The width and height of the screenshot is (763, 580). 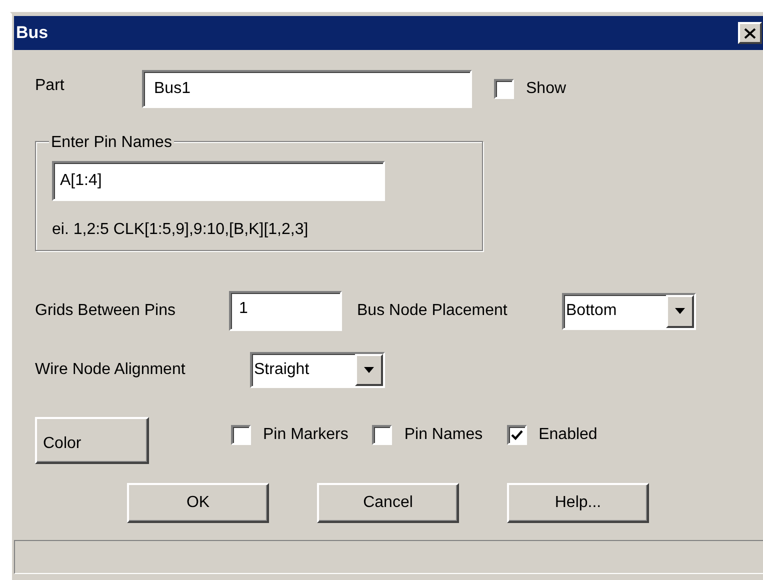 What do you see at coordinates (218, 181) in the screenshot?
I see `text-field: A[1:4]` at bounding box center [218, 181].